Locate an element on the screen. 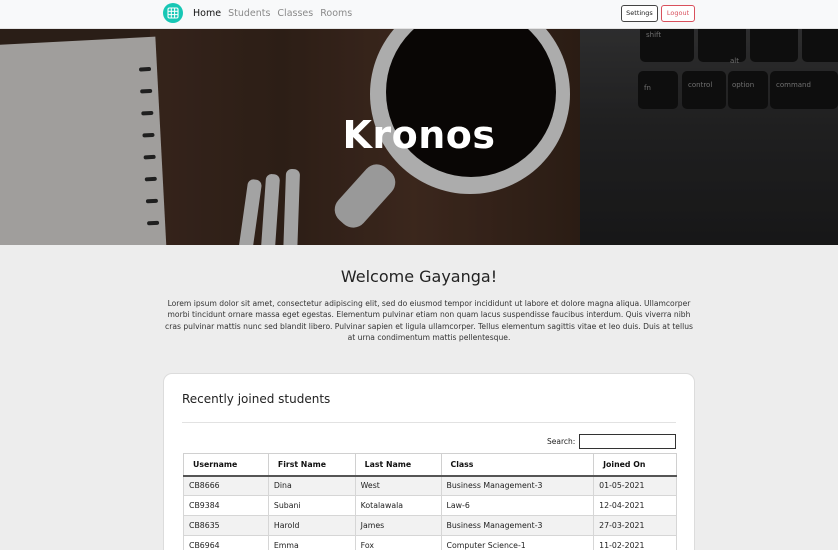 Image resolution: width=838 pixels, height=550 pixels. cell-joined-on: 27-03-2021 is located at coordinates (635, 525).